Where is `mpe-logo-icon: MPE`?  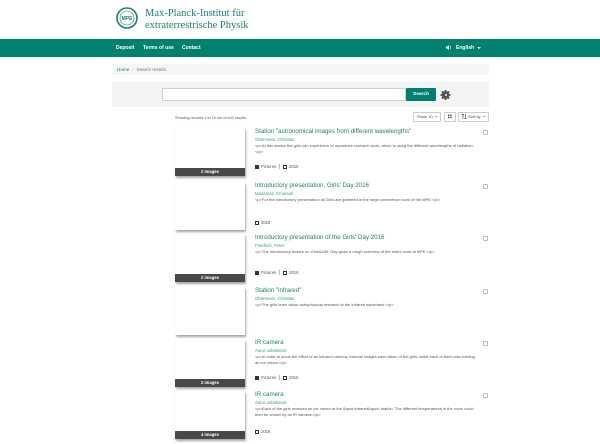
mpe-logo-icon: MPE is located at coordinates (127, 18).